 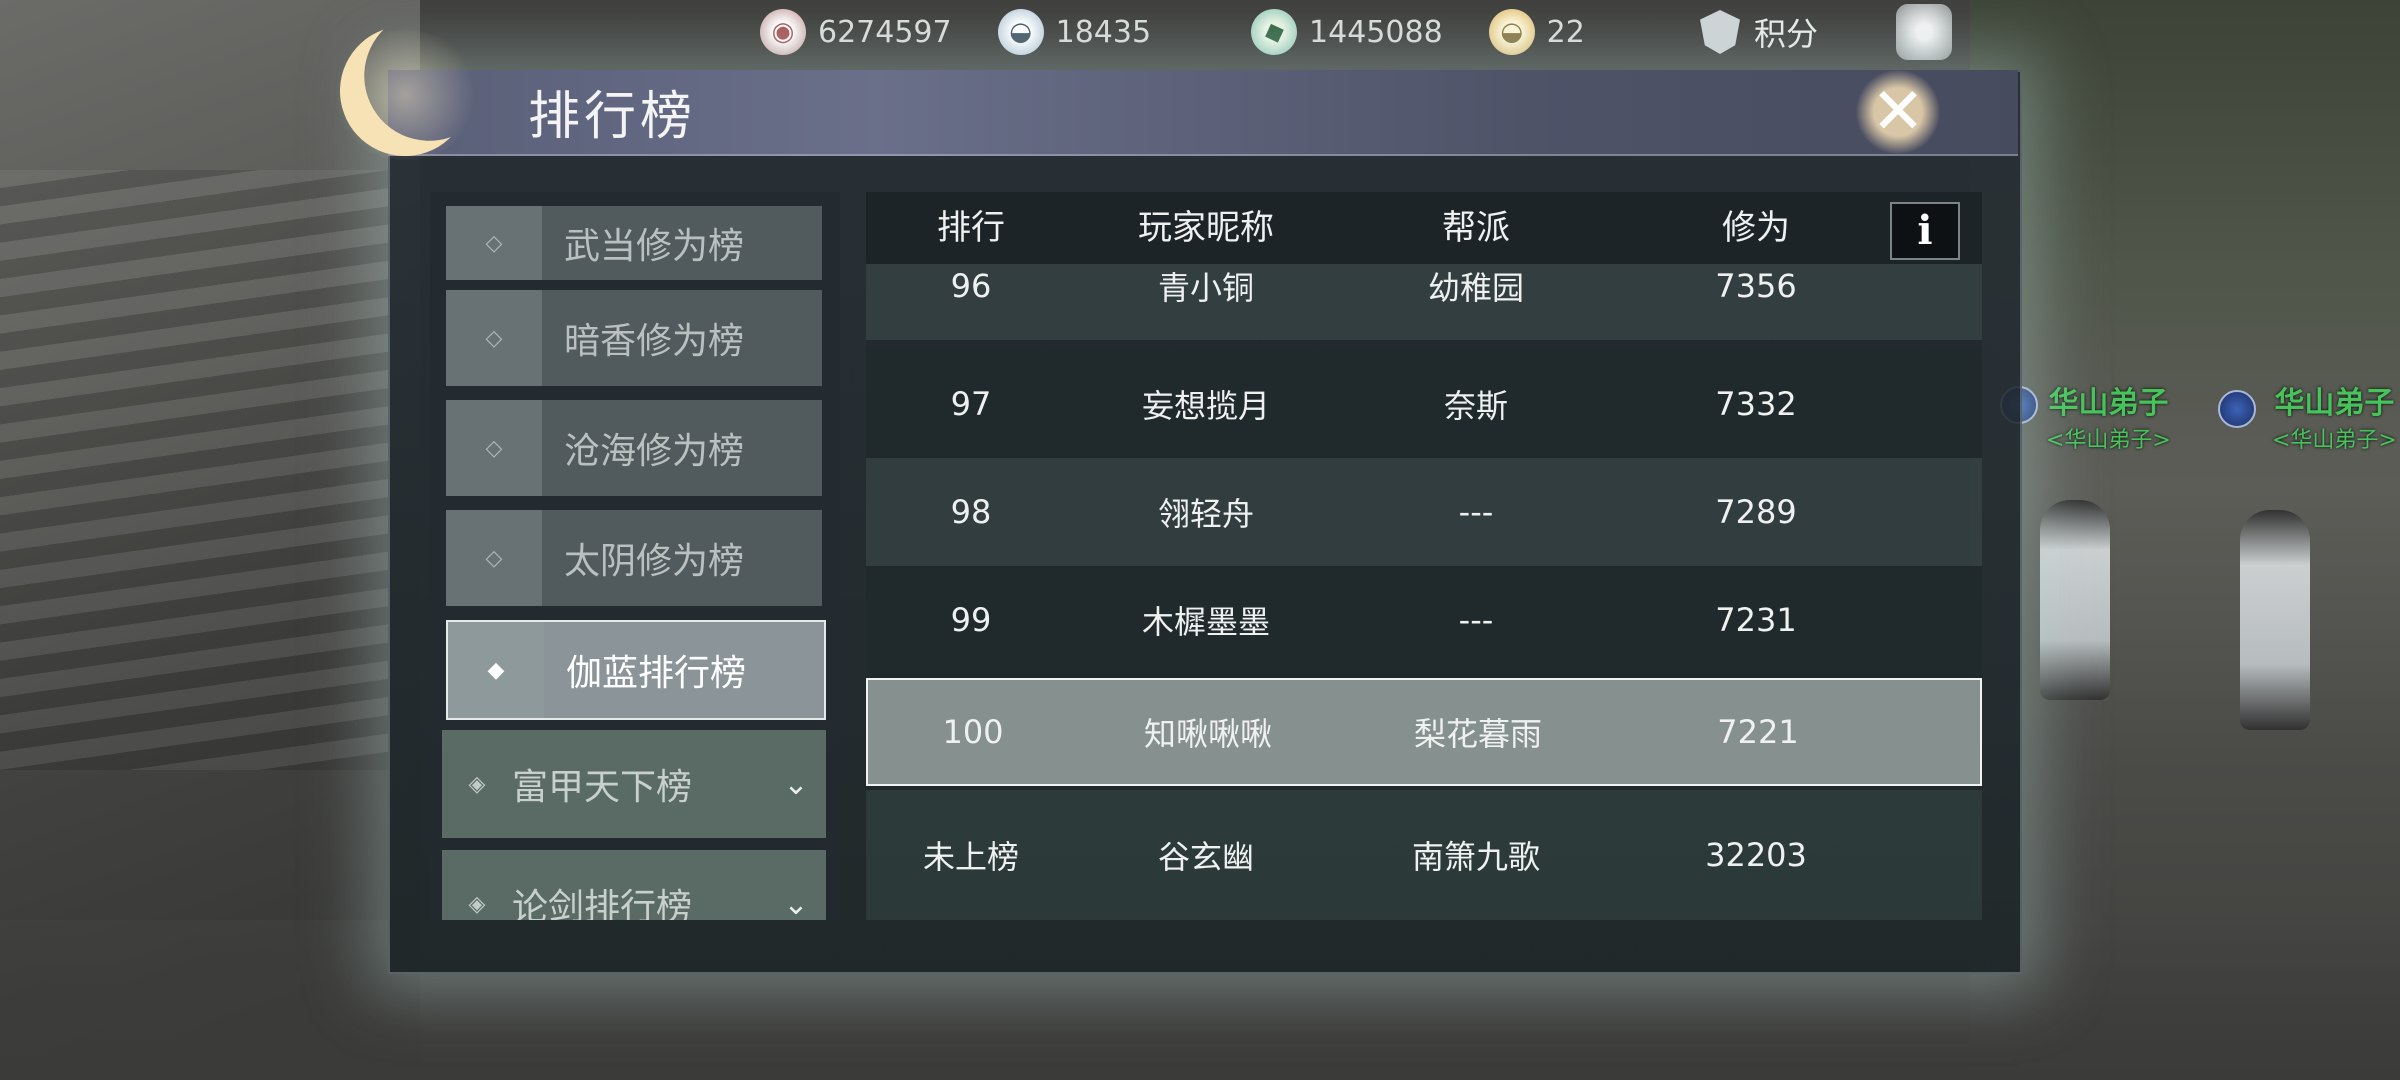 I want to click on guild-cell: 梨花暮雨, so click(x=1477, y=734).